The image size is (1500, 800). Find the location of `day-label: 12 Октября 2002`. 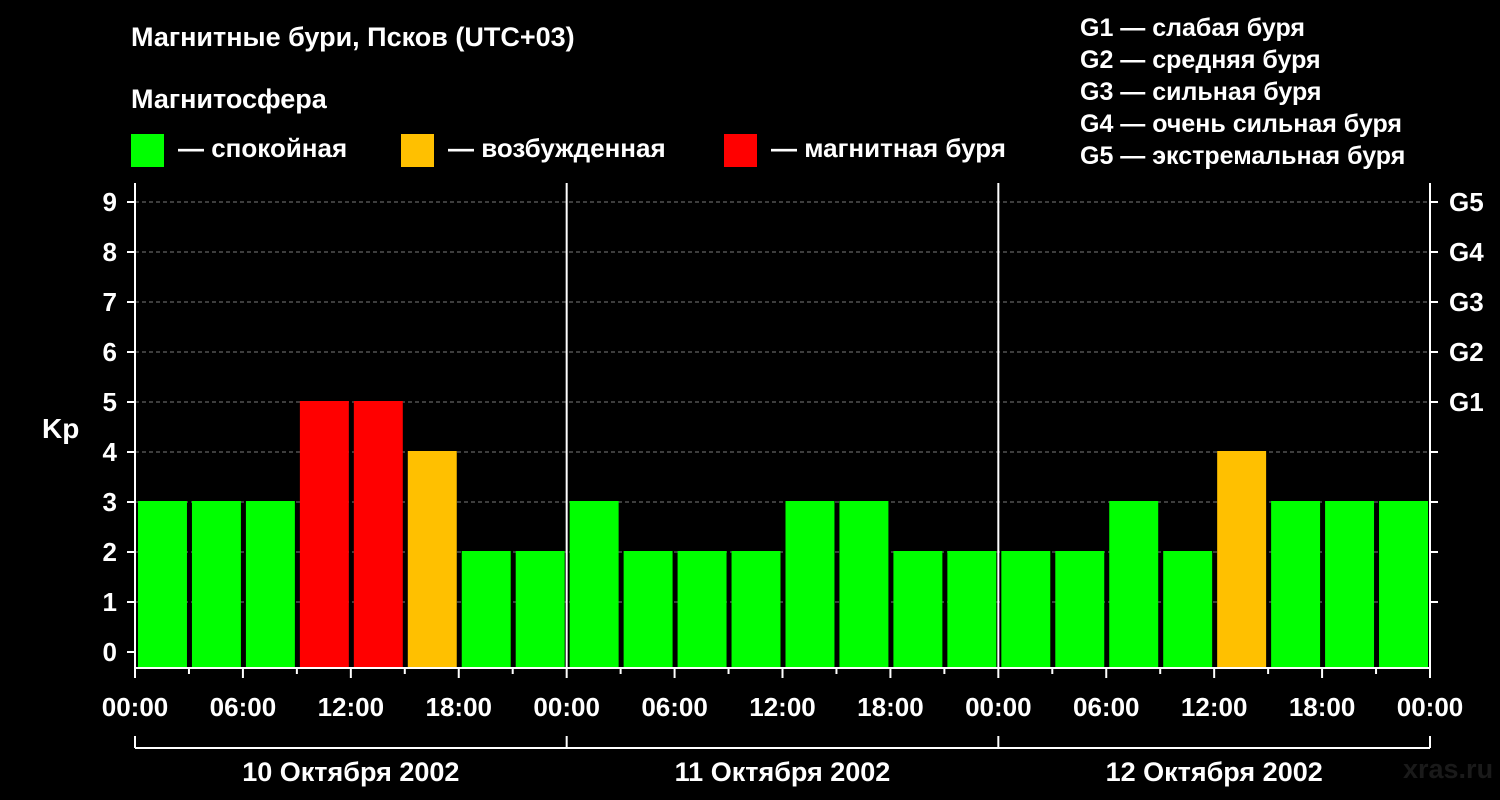

day-label: 12 Октября 2002 is located at coordinates (1214, 772).